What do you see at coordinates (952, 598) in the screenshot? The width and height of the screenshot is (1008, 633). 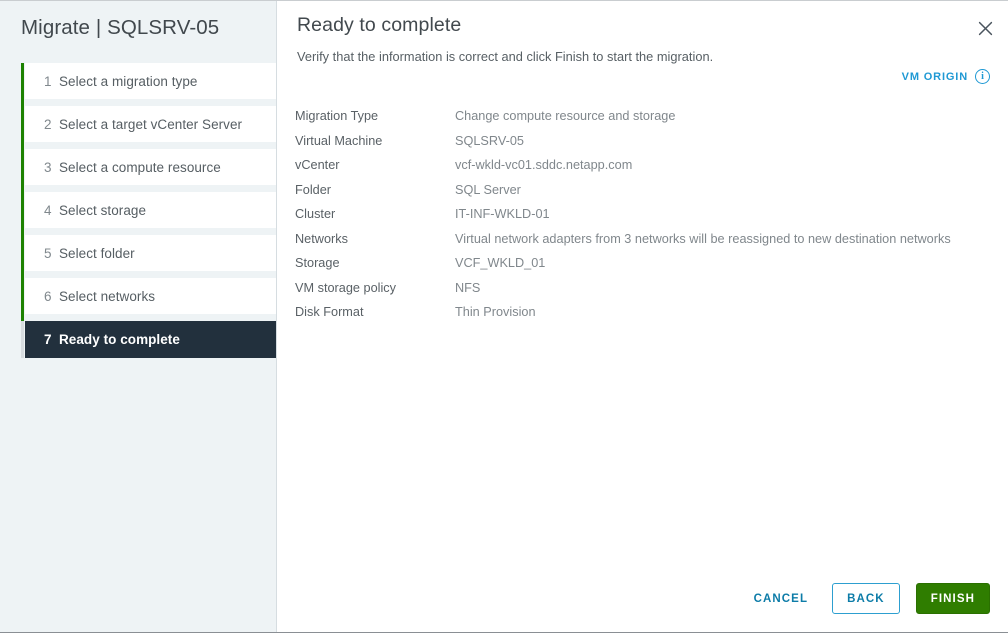 I see `finish-button: FINISH` at bounding box center [952, 598].